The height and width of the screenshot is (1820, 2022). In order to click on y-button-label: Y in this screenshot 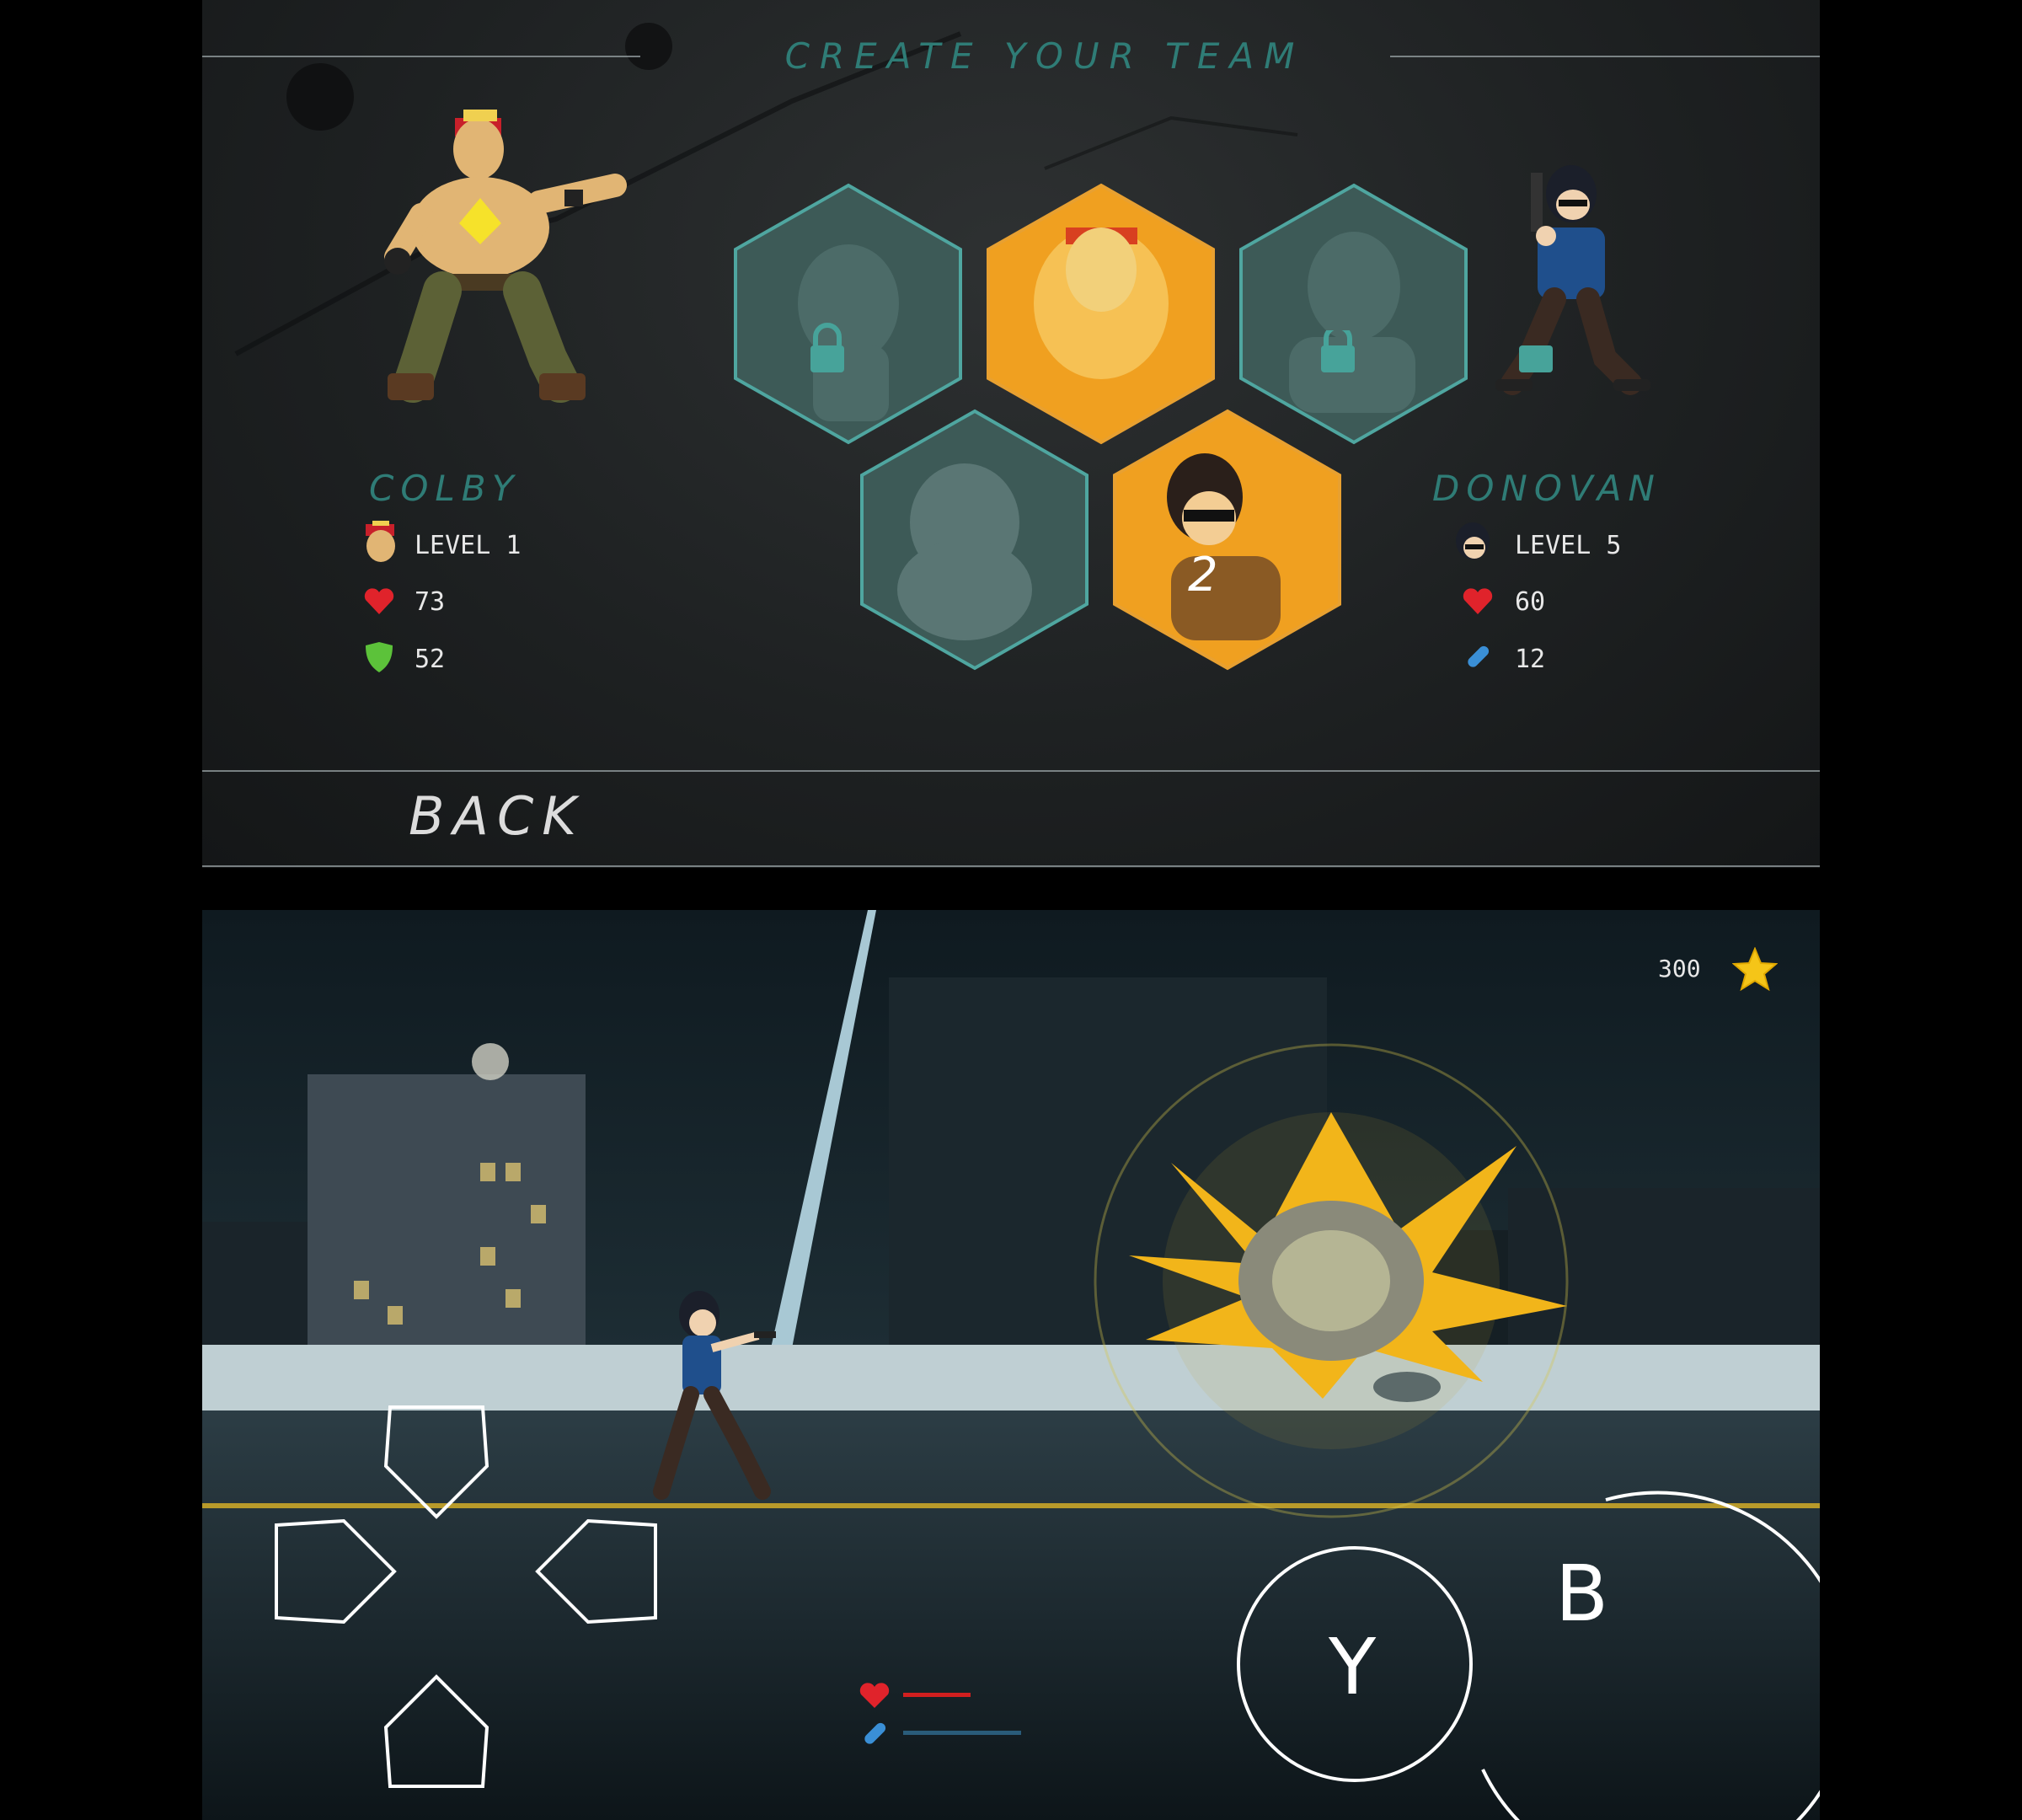, I will do `click(1353, 1667)`.